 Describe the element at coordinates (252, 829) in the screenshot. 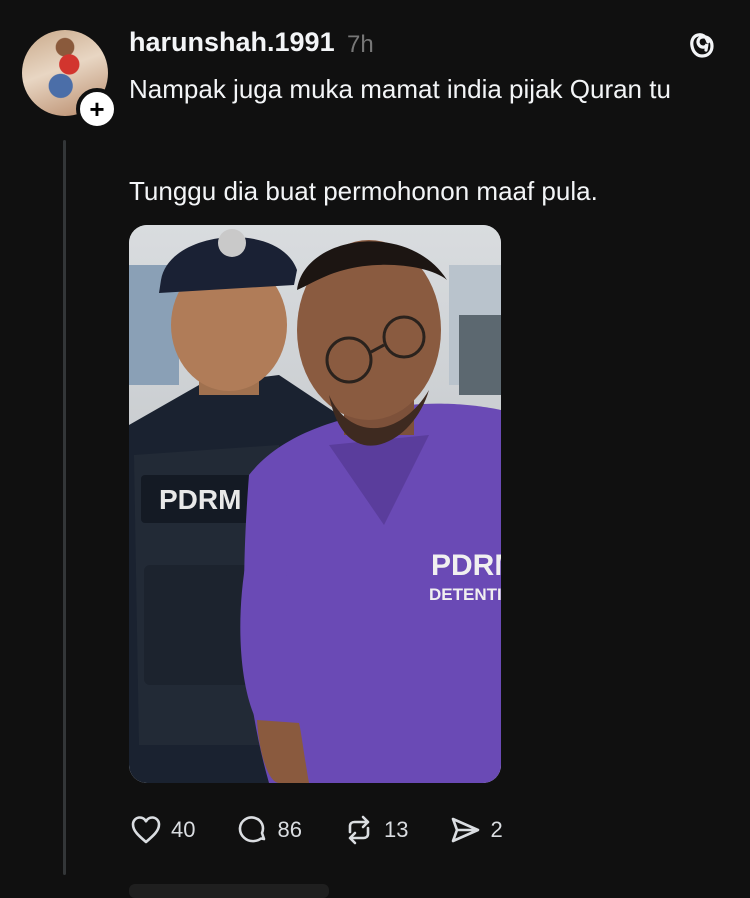

I see `comment-bubble-icon` at that location.